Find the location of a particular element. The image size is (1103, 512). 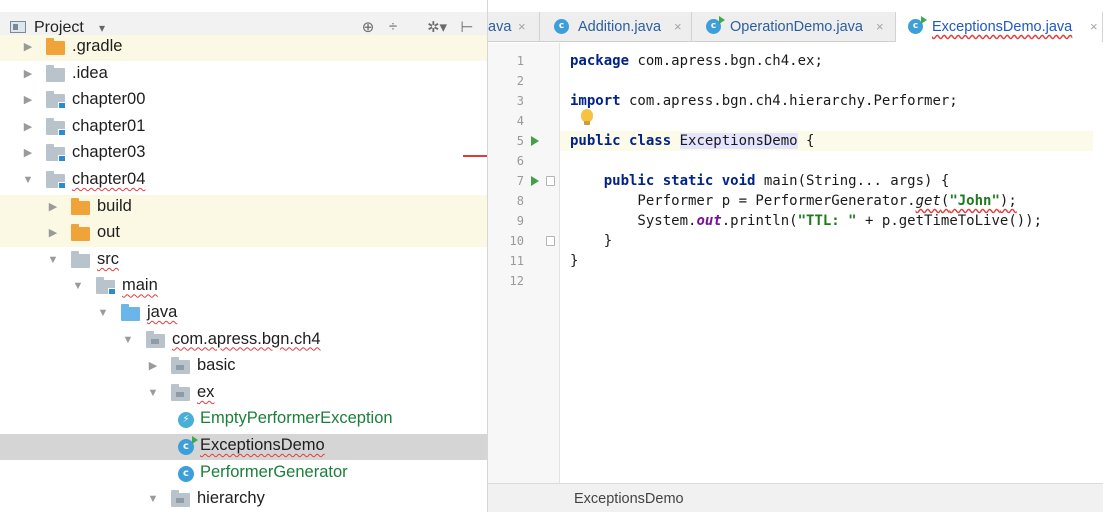

tree-item-label: chapter03 is located at coordinates (109, 152).